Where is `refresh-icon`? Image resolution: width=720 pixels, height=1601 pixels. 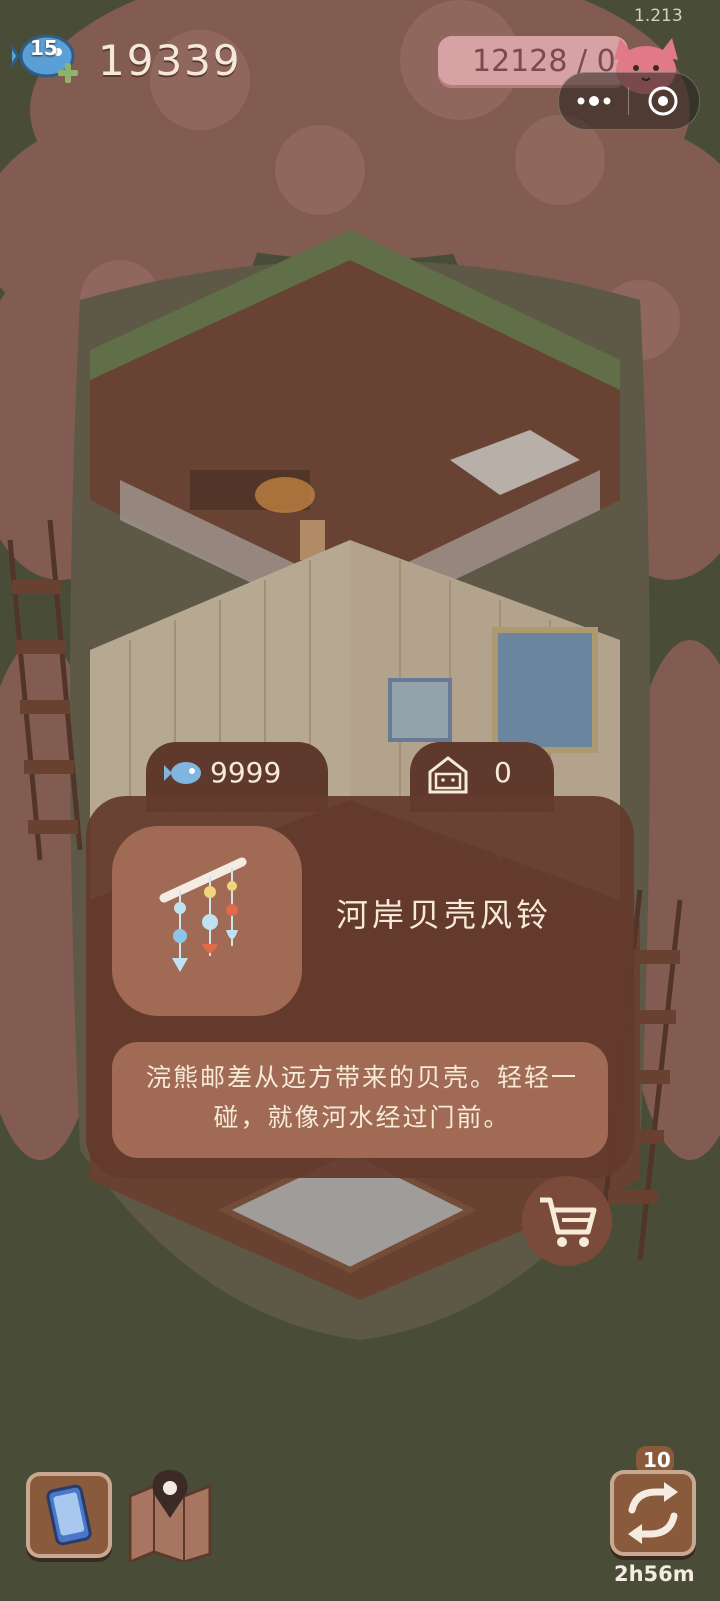
refresh-icon is located at coordinates (653, 1513).